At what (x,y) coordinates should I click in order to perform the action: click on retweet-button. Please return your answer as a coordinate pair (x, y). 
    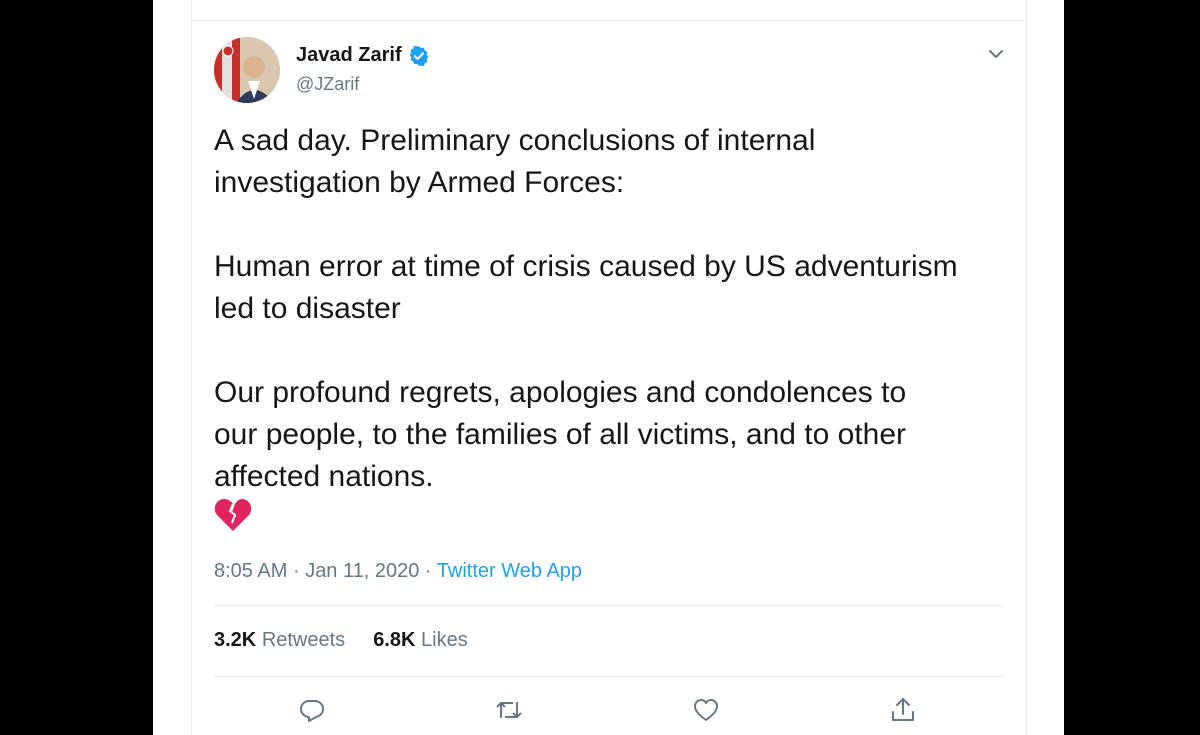
    Looking at the image, I should click on (509, 710).